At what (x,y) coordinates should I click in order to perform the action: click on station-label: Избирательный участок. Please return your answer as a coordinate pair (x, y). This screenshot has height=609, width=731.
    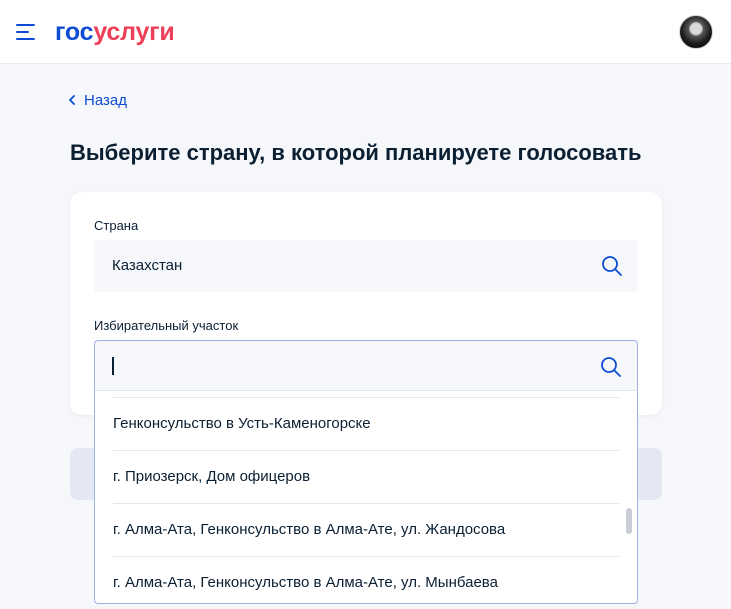
    Looking at the image, I should click on (166, 325).